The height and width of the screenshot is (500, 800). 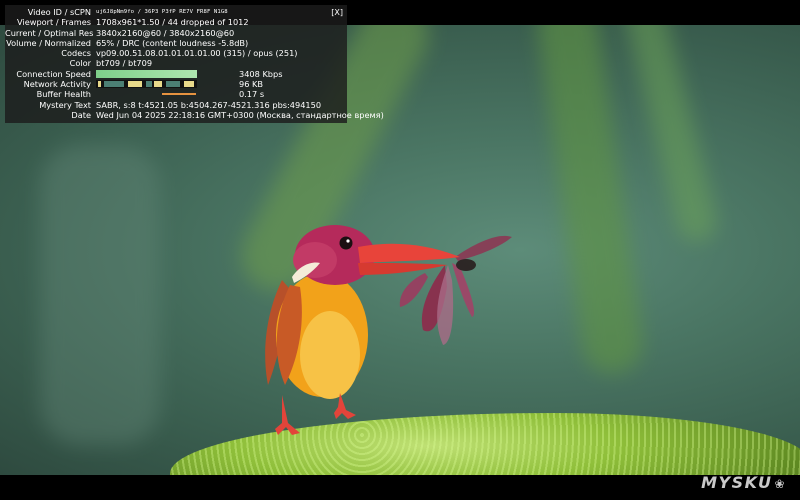 I want to click on connection-speed-bar, so click(x=146, y=73).